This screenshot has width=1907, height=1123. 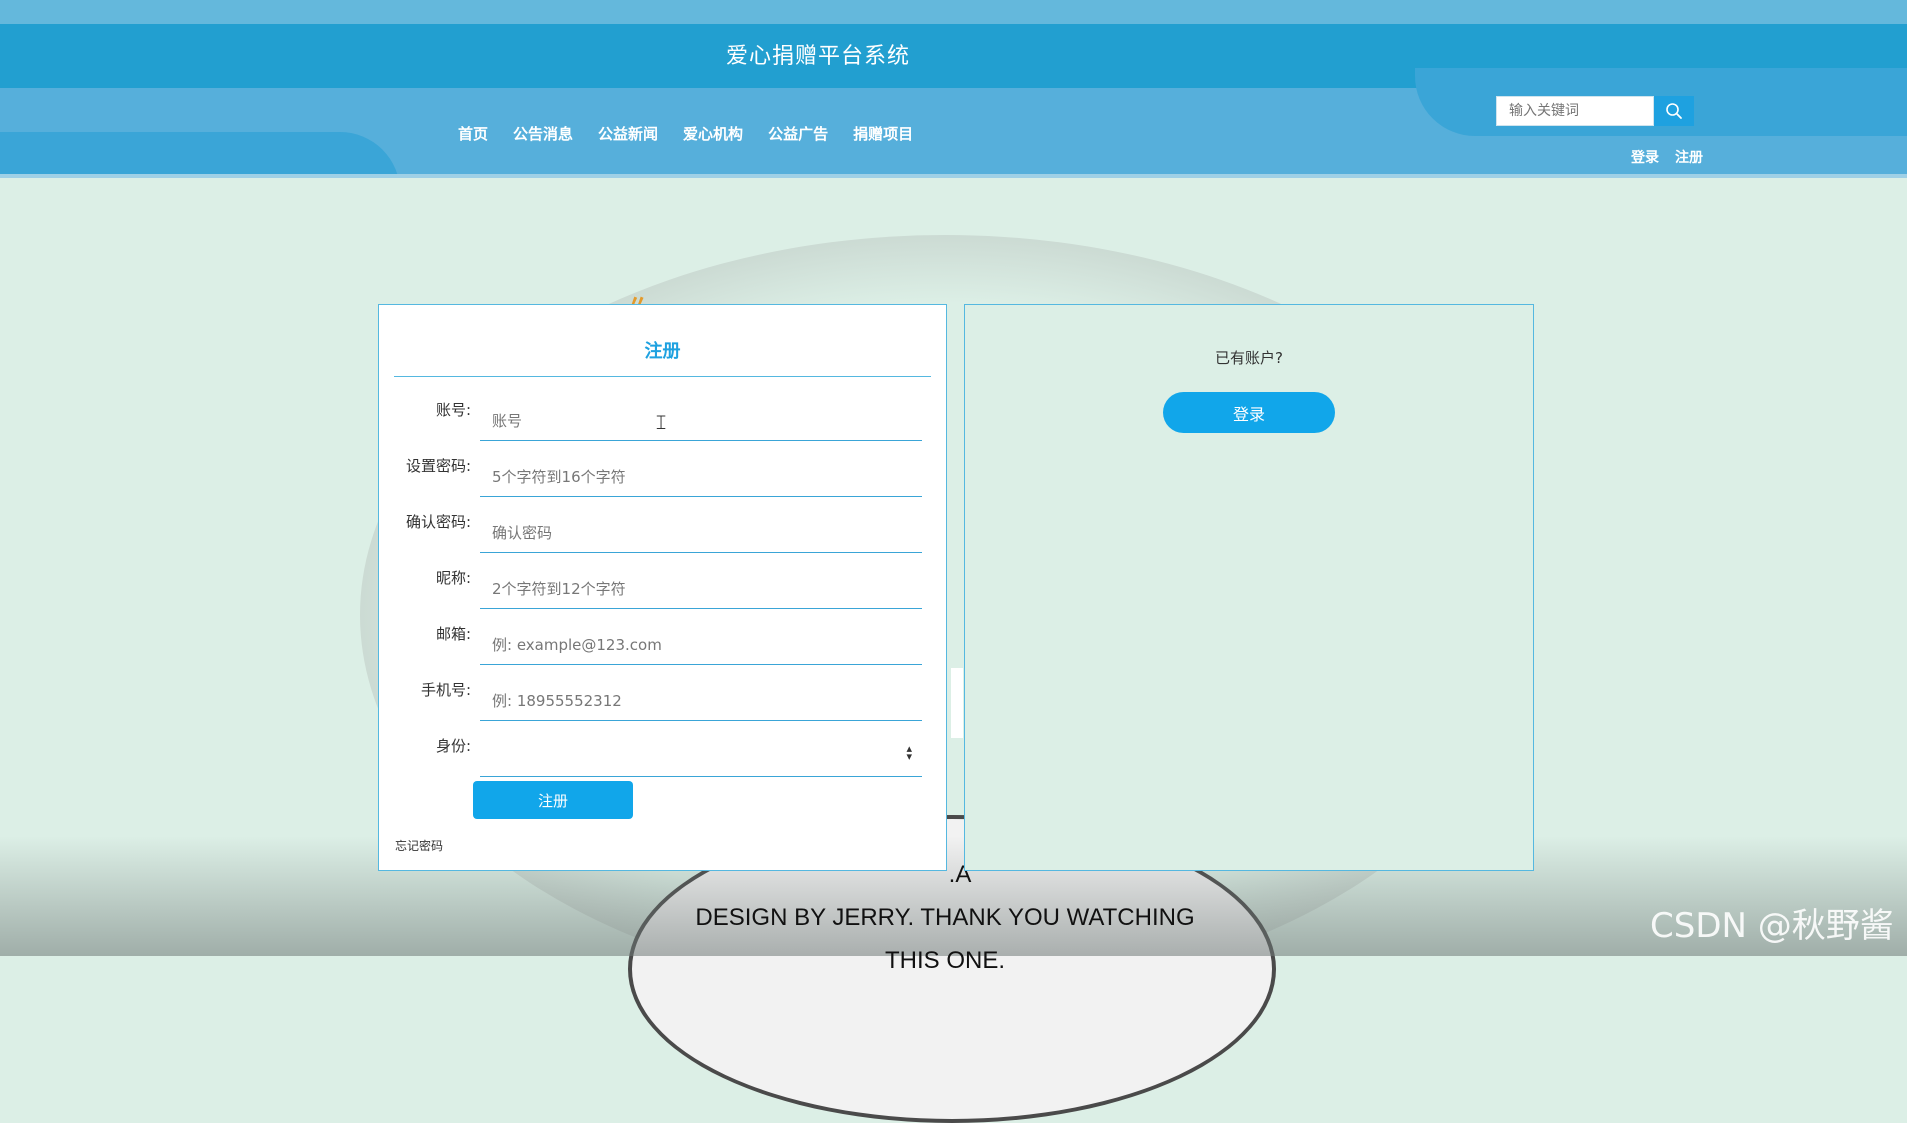 I want to click on main-nav: 首页 公告消息 公益新闻 爱心机构 公益广告 捐赠项目, so click(x=698, y=133).